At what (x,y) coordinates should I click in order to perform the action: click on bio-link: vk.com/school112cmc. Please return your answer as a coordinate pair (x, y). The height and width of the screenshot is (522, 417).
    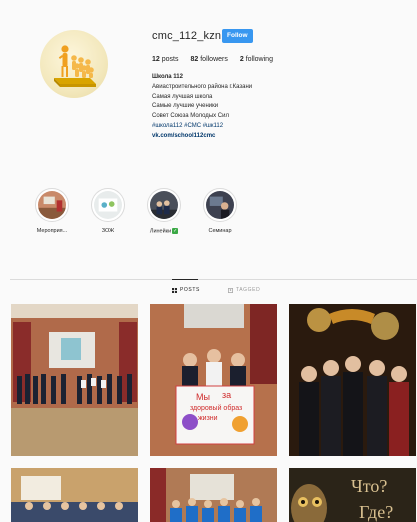
    Looking at the image, I should click on (202, 137).